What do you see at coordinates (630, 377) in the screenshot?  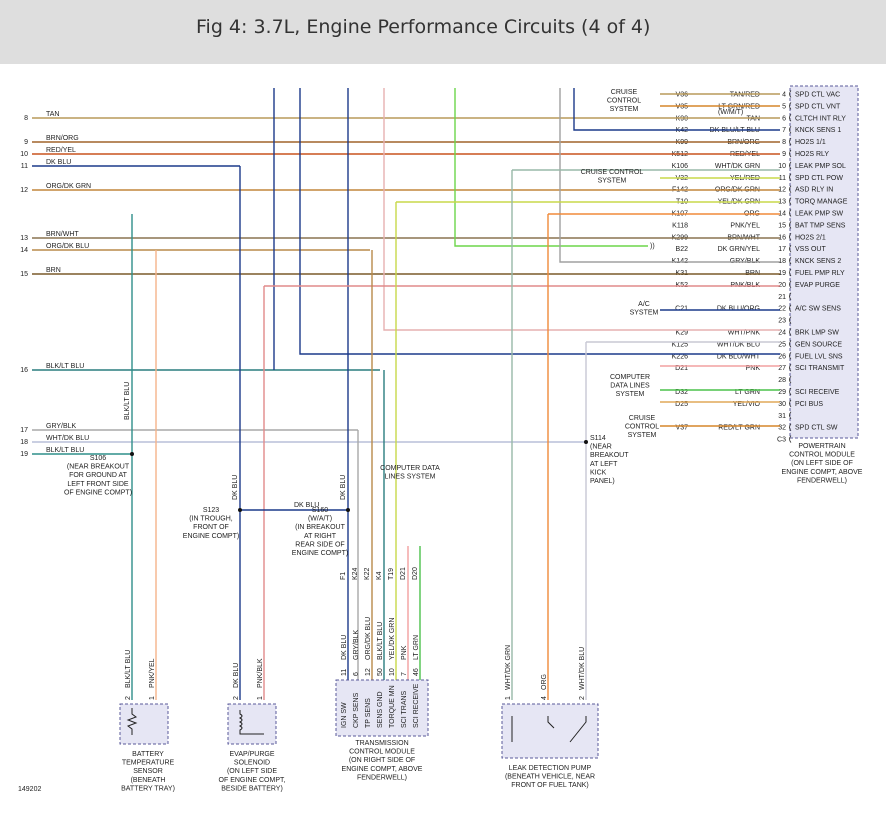 I see `computer-data-label-line: COMPUTER` at bounding box center [630, 377].